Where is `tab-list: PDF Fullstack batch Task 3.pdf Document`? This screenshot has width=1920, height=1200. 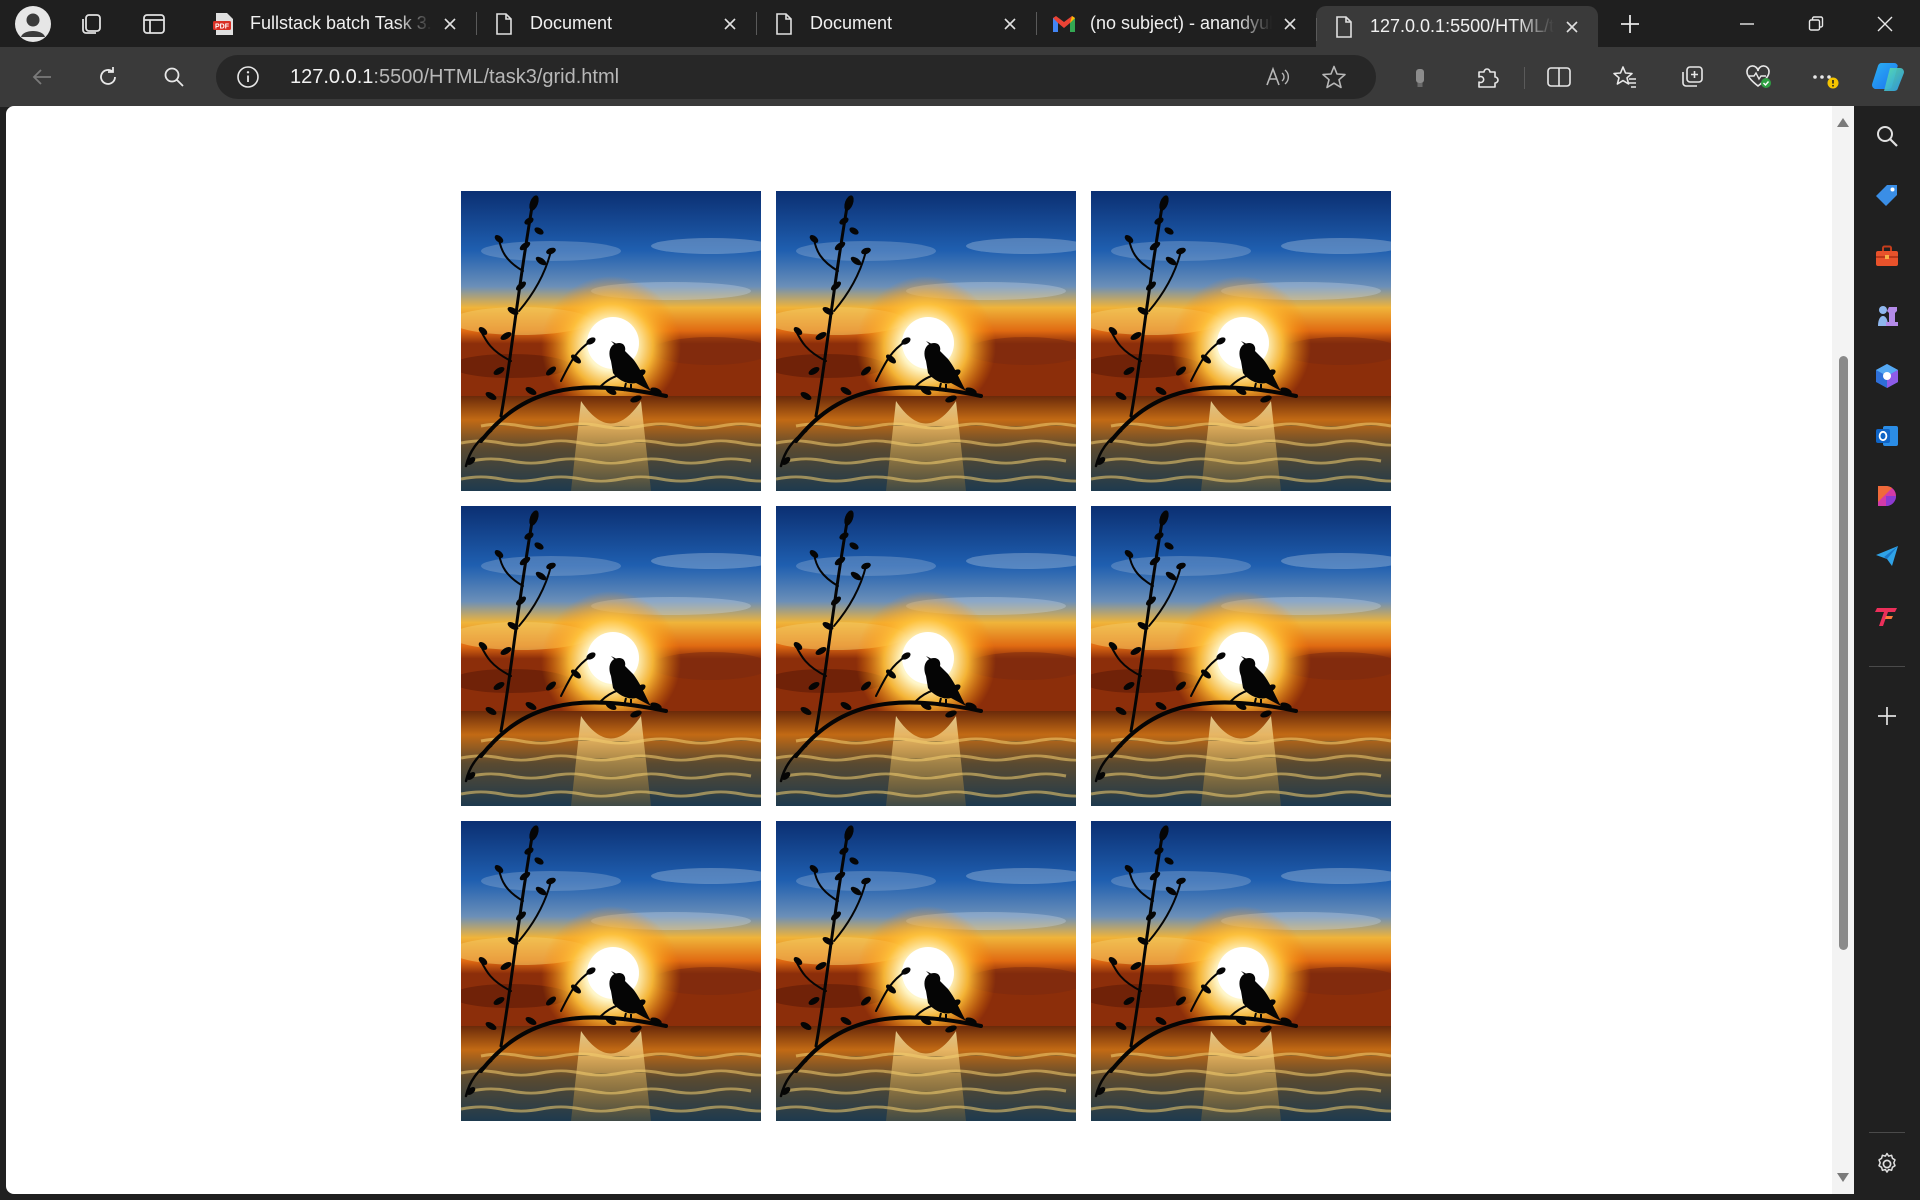 tab-list: PDF Fullstack batch Task 3.pdf Document is located at coordinates (897, 23).